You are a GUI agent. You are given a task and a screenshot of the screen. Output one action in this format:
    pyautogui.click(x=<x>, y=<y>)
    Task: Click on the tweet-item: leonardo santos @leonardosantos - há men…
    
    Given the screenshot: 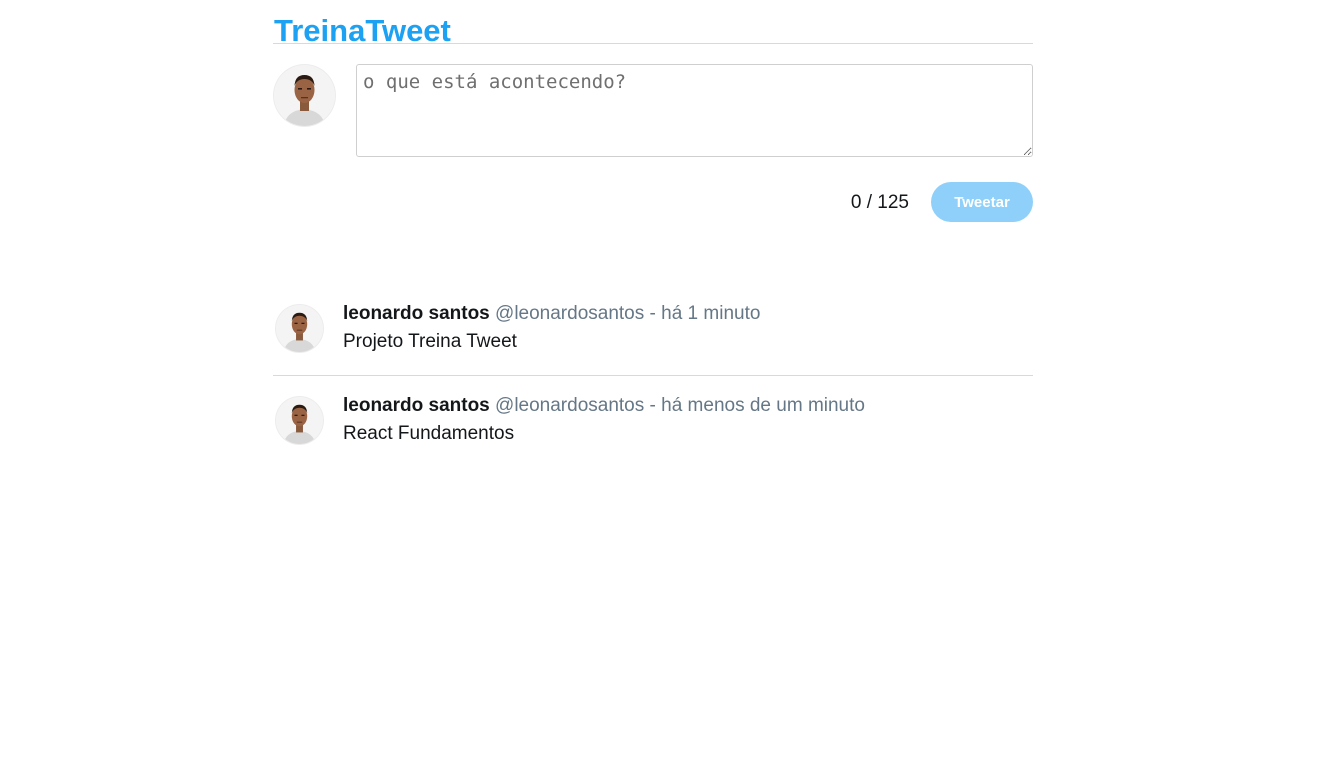 What is the action you would take?
    pyautogui.click(x=653, y=422)
    